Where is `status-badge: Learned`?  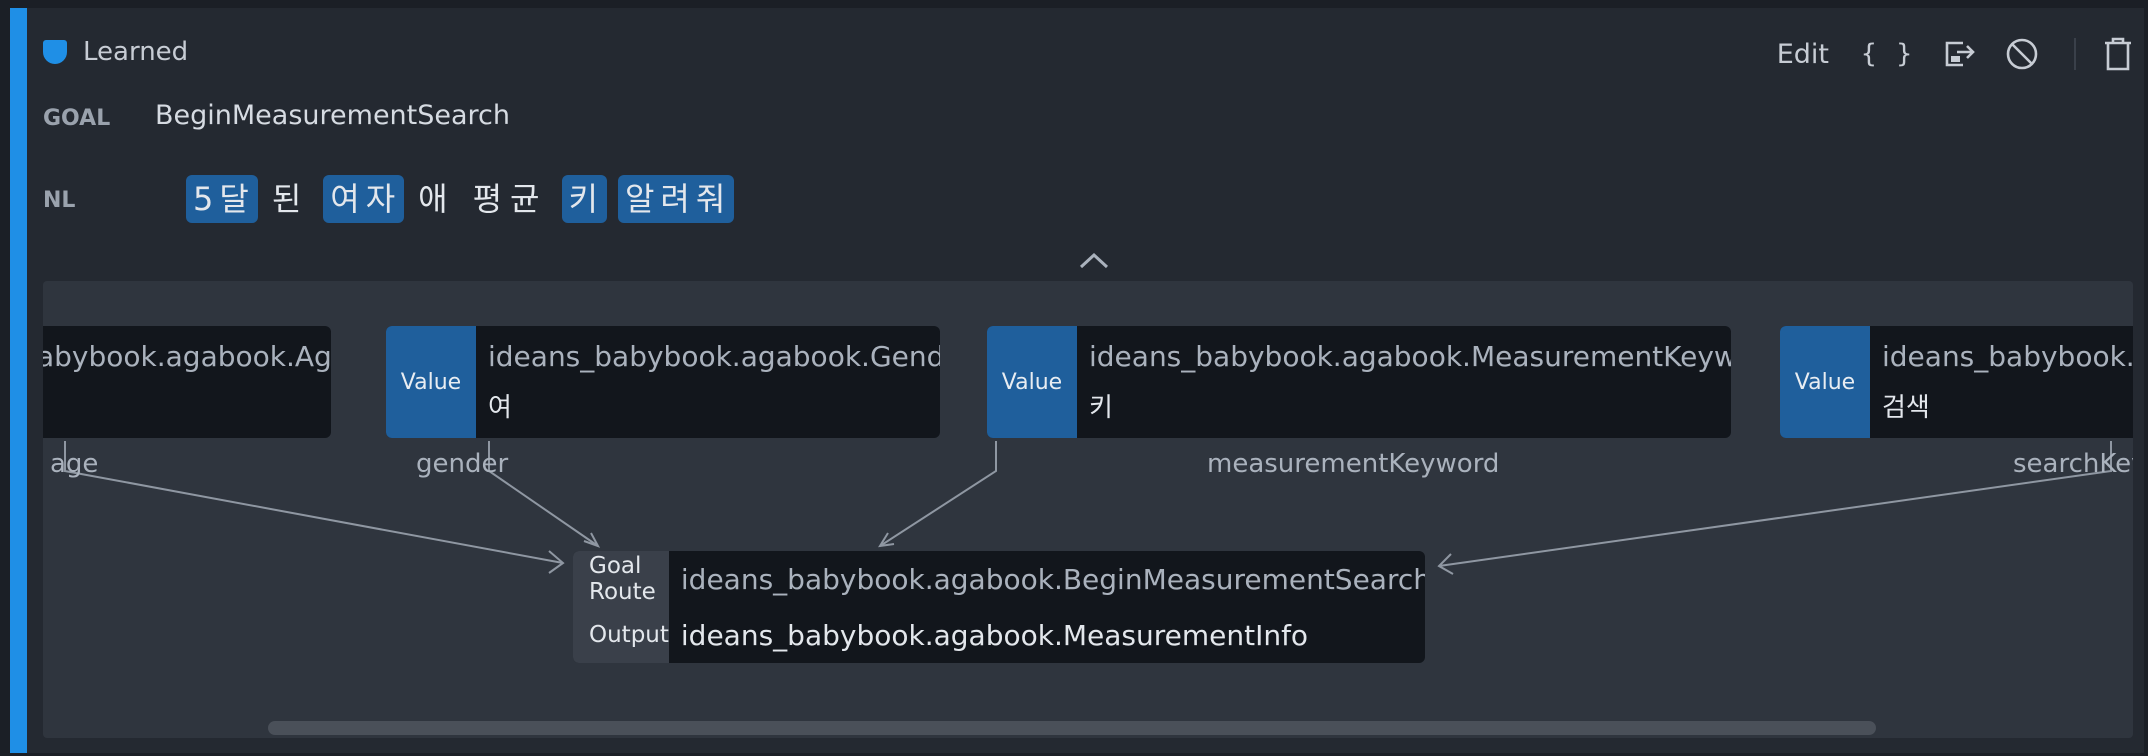 status-badge: Learned is located at coordinates (115, 52).